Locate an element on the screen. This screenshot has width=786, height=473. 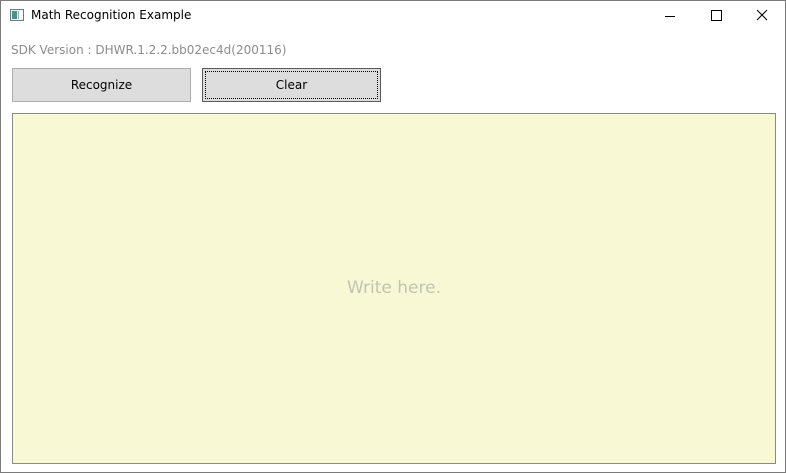
clear-button: Clear is located at coordinates (291, 85).